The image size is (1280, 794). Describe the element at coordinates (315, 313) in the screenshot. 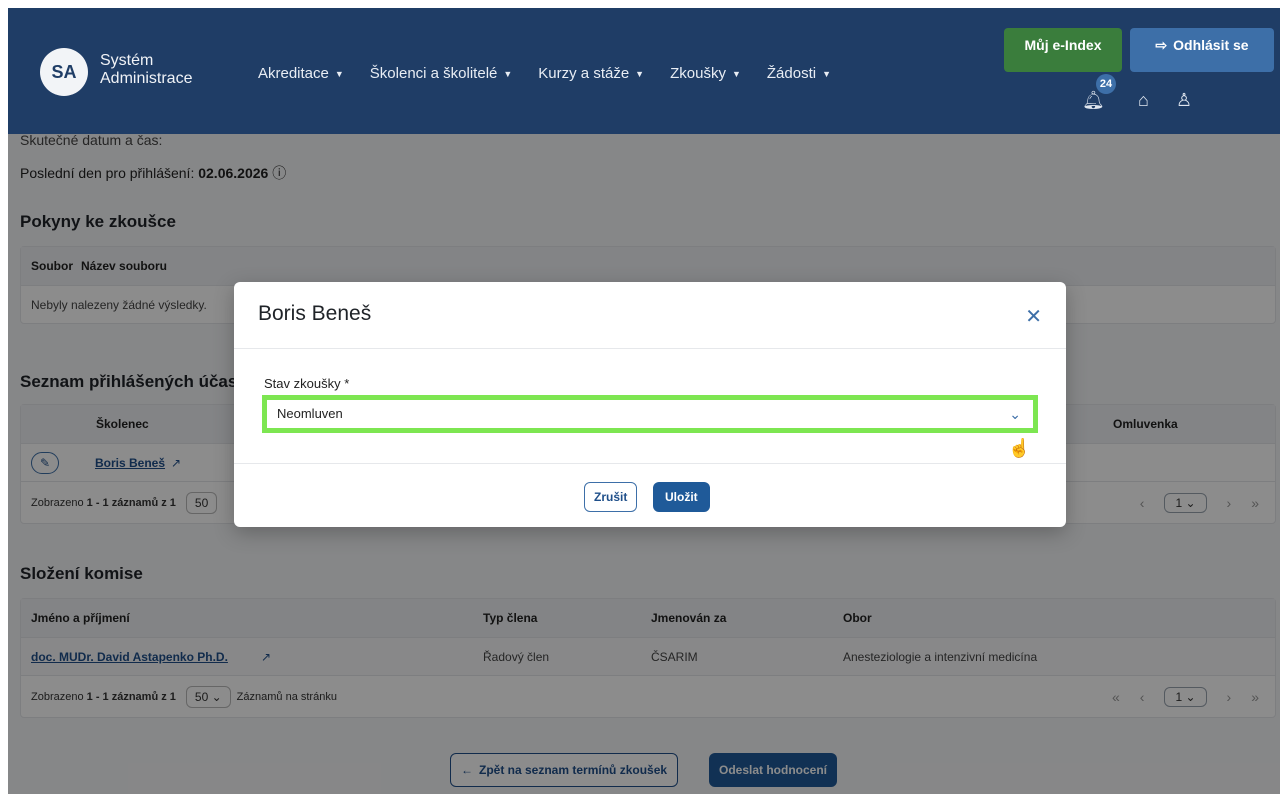

I see `modal-title: Boris Beneš` at that location.